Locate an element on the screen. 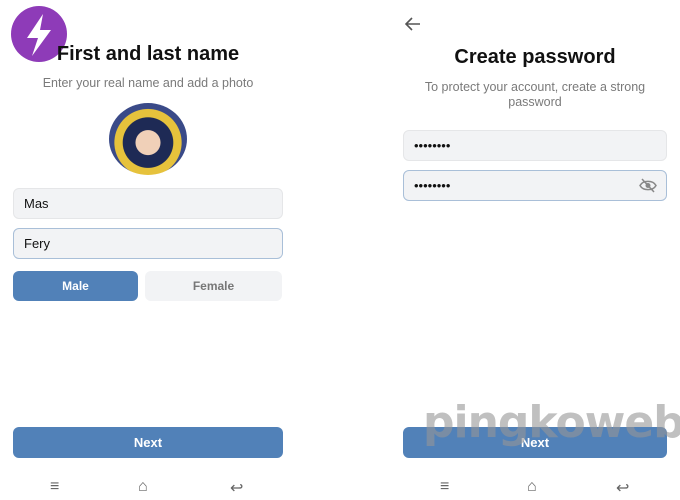 The width and height of the screenshot is (680, 500). last-name-input: Fery is located at coordinates (148, 243).